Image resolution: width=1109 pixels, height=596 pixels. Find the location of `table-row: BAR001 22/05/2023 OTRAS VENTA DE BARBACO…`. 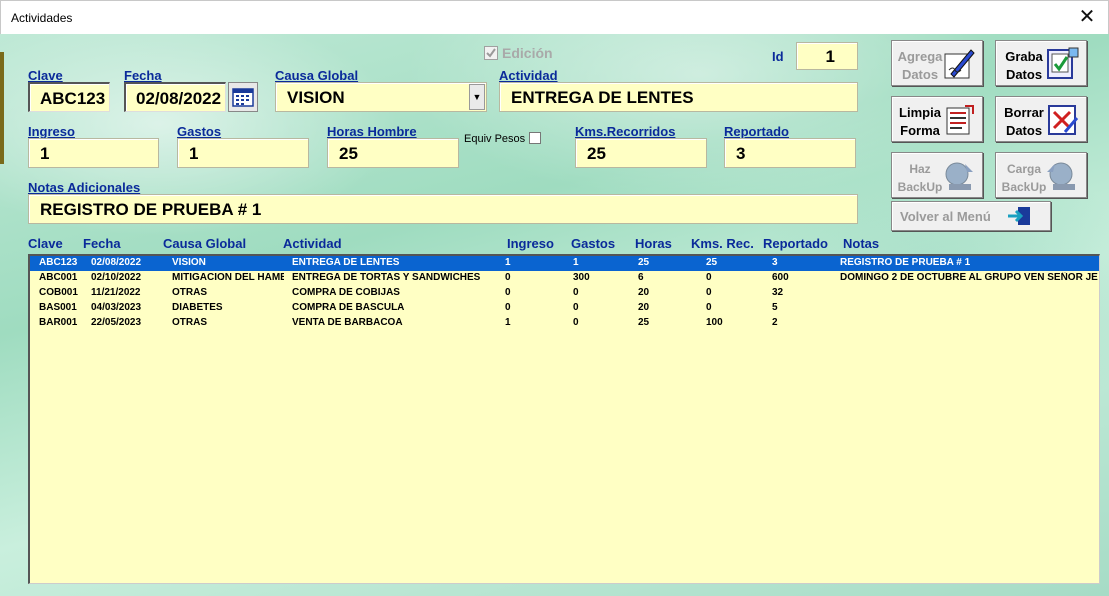

table-row: BAR001 22/05/2023 OTRAS VENTA DE BARBACO… is located at coordinates (564, 323).